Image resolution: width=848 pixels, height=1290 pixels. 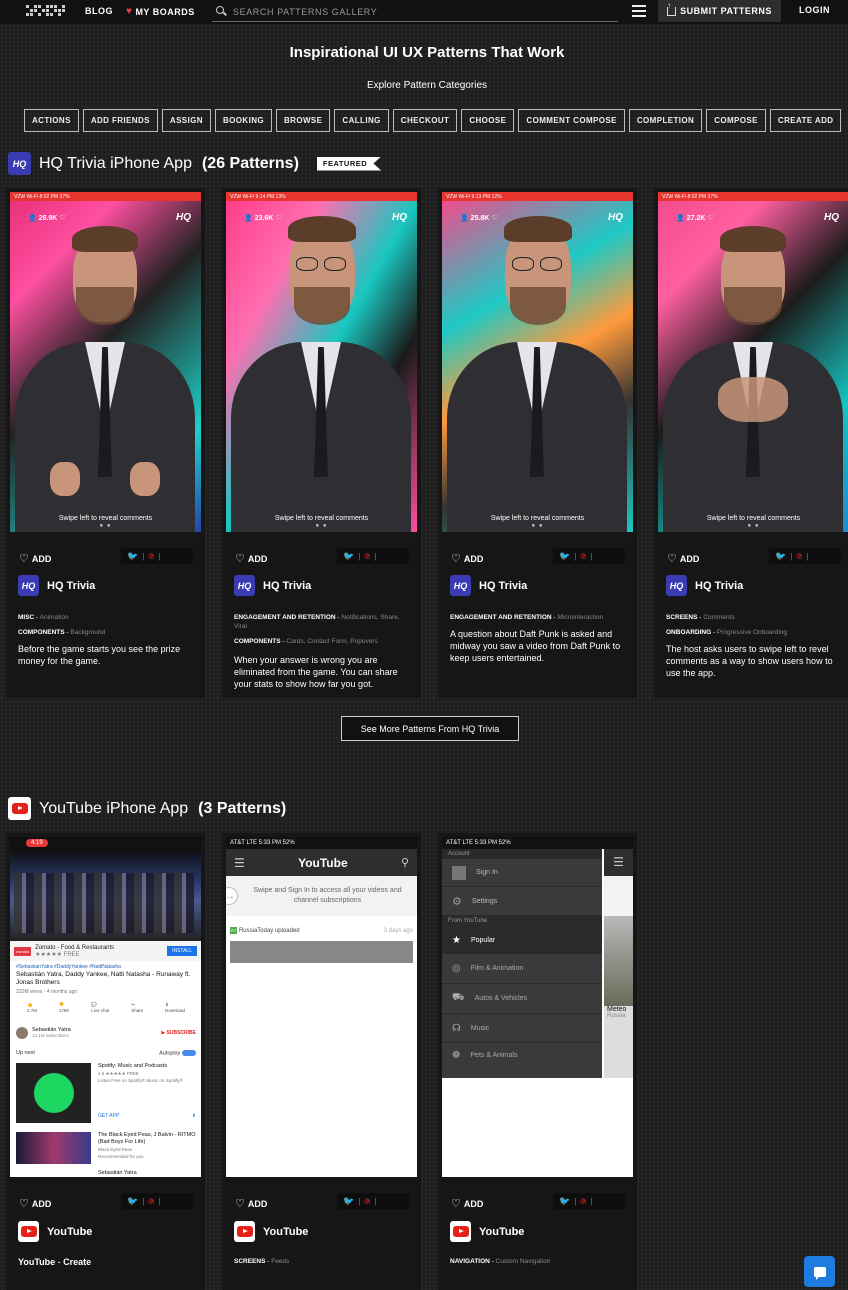 What do you see at coordinates (51, 120) in the screenshot?
I see `category-actions: ACTIONS` at bounding box center [51, 120].